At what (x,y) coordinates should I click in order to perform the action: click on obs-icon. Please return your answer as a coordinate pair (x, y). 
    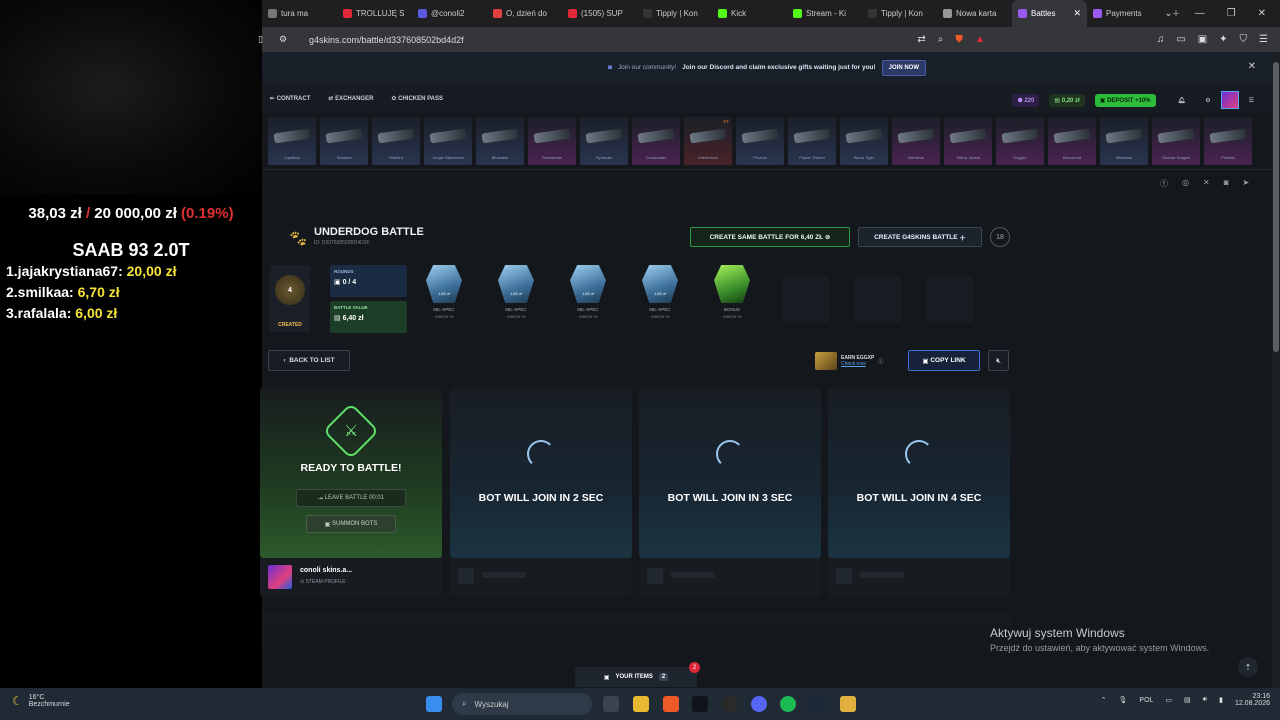
    Looking at the image, I should click on (730, 704).